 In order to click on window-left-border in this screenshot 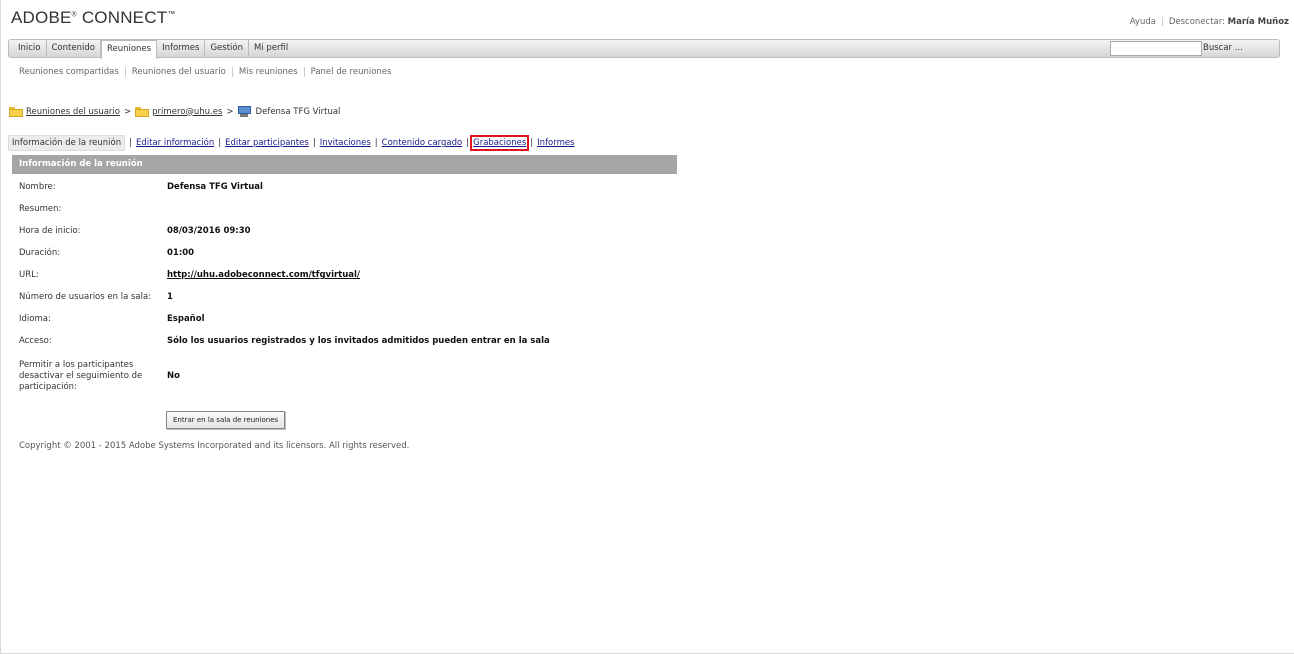, I will do `click(0, 327)`.